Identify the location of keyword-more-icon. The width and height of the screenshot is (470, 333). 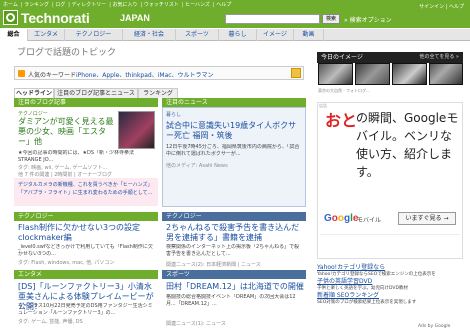
(296, 73).